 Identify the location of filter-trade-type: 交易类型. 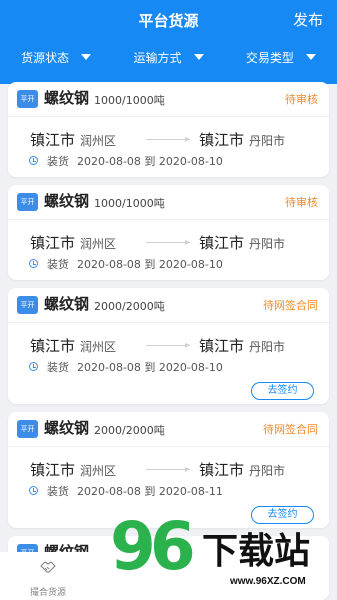
(281, 57).